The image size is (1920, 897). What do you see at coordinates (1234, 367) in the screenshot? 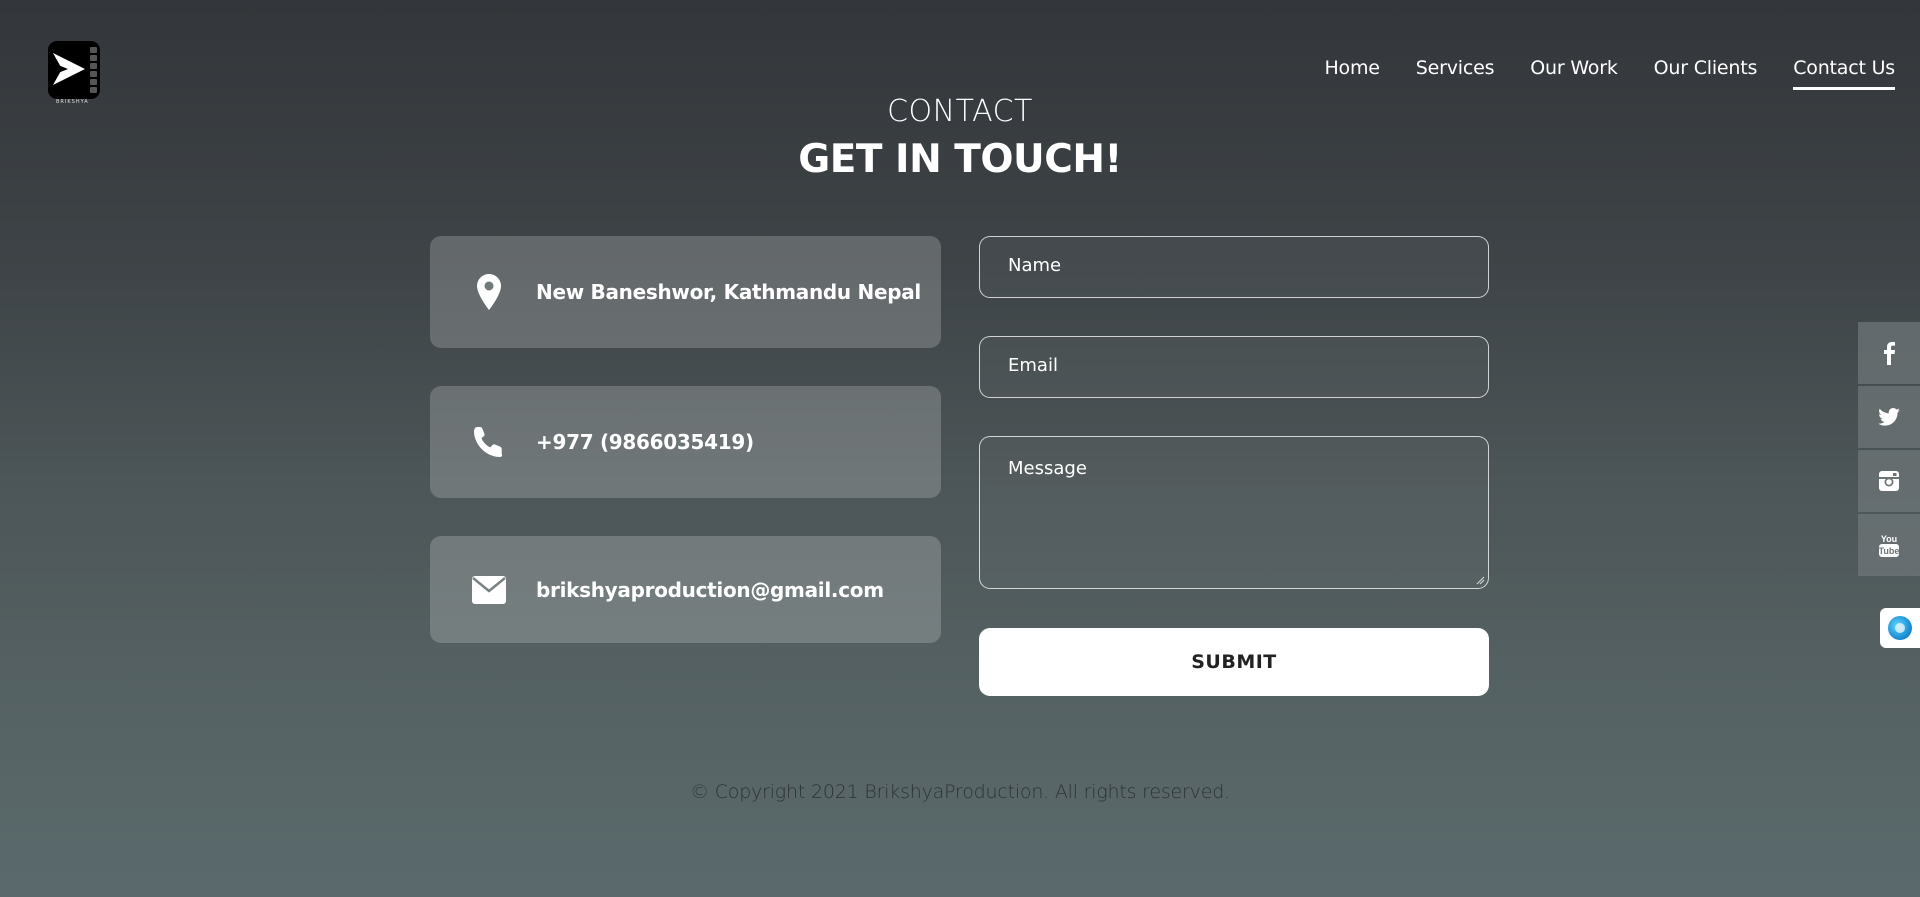
I see `email-input: Email` at bounding box center [1234, 367].